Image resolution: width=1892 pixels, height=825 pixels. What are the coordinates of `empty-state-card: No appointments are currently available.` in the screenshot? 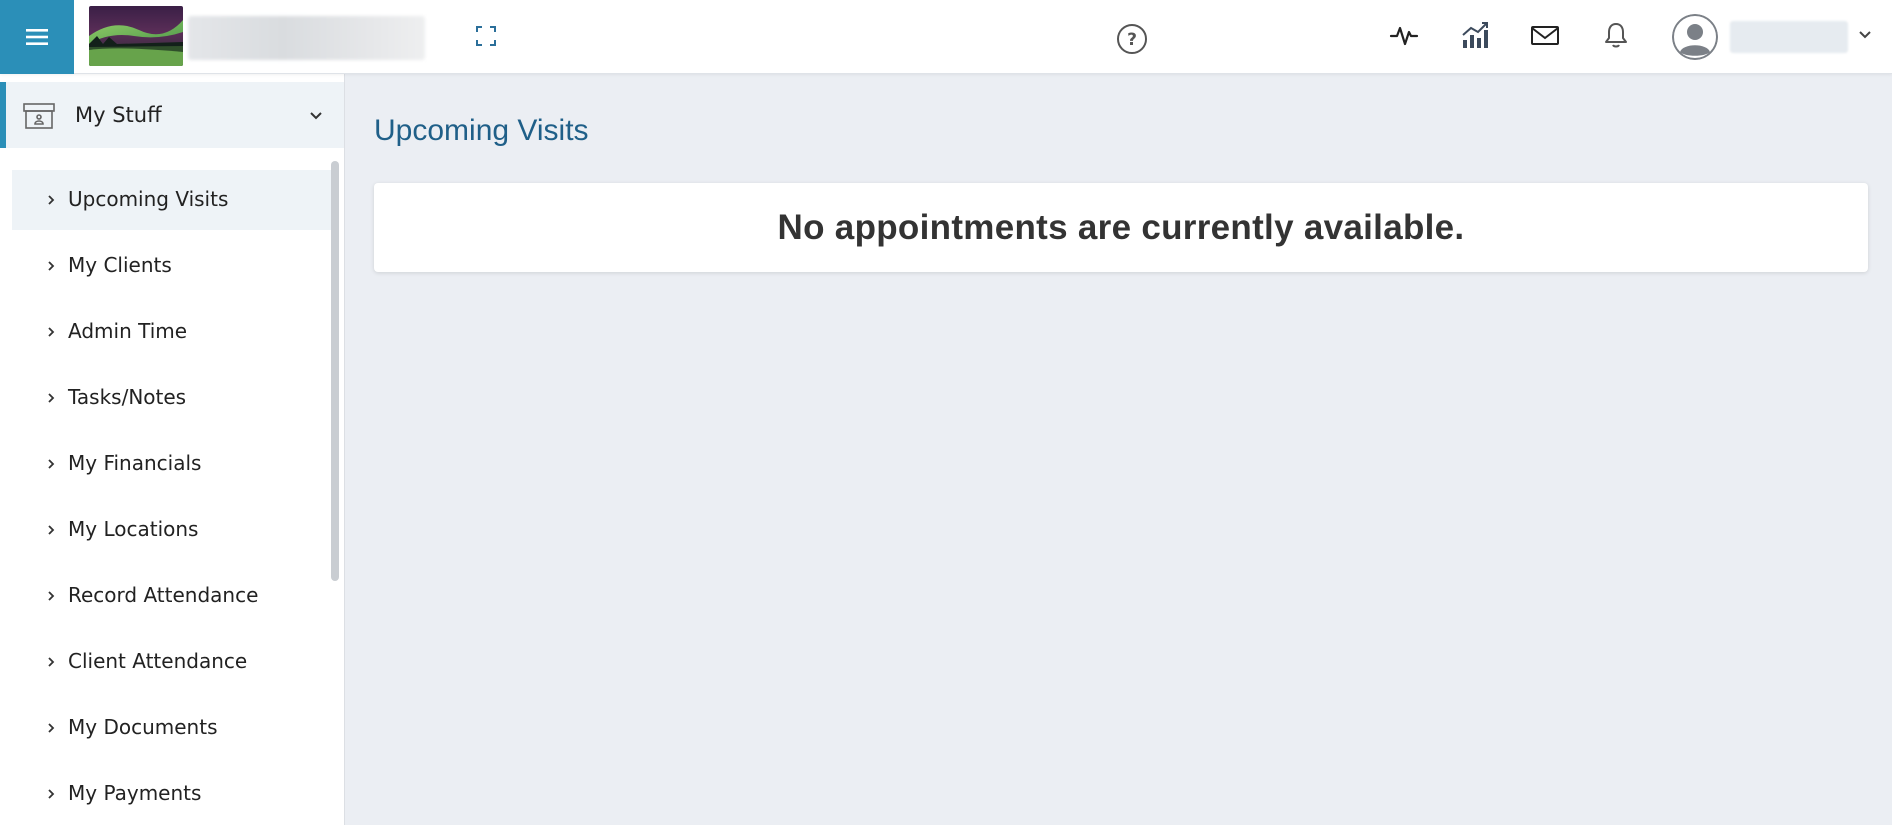 It's located at (1121, 227).